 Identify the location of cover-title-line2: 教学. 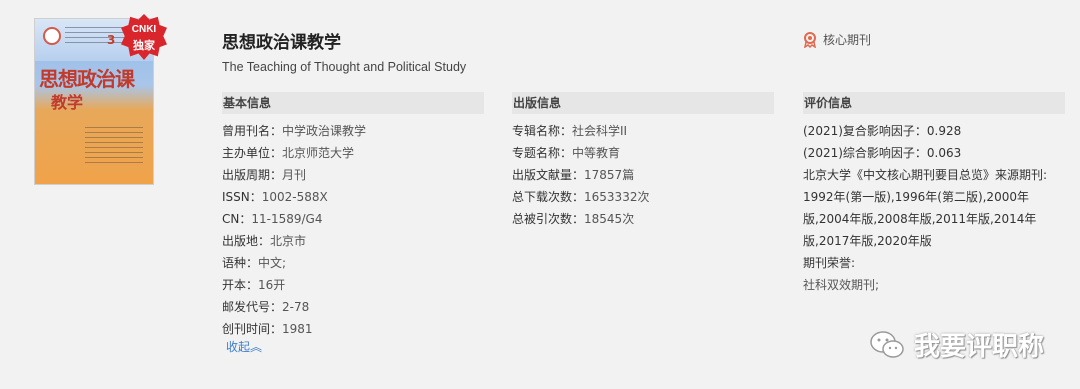
(67, 102).